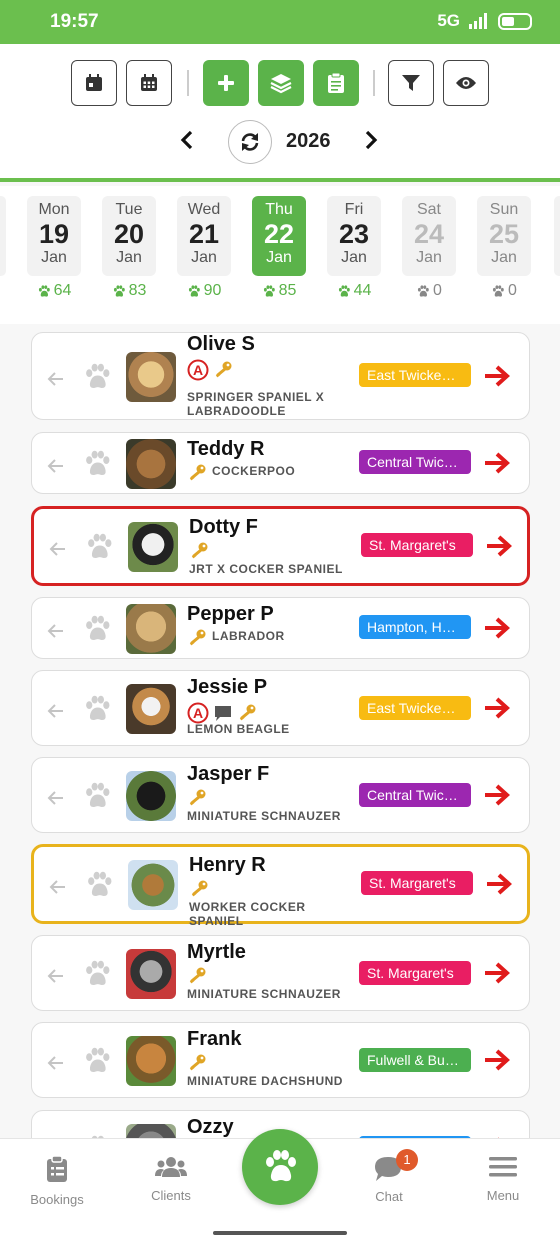 The height and width of the screenshot is (1247, 560). I want to click on booking-card: Teddy R COCKERPOO Central Twickenham, so click(280, 463).